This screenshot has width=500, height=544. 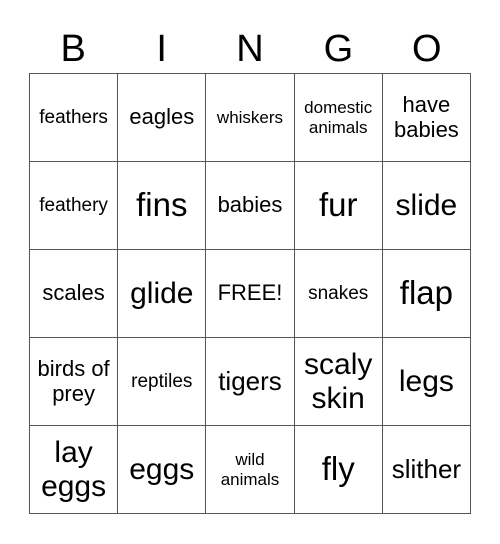 What do you see at coordinates (74, 118) in the screenshot?
I see `bingo-cell: feathers` at bounding box center [74, 118].